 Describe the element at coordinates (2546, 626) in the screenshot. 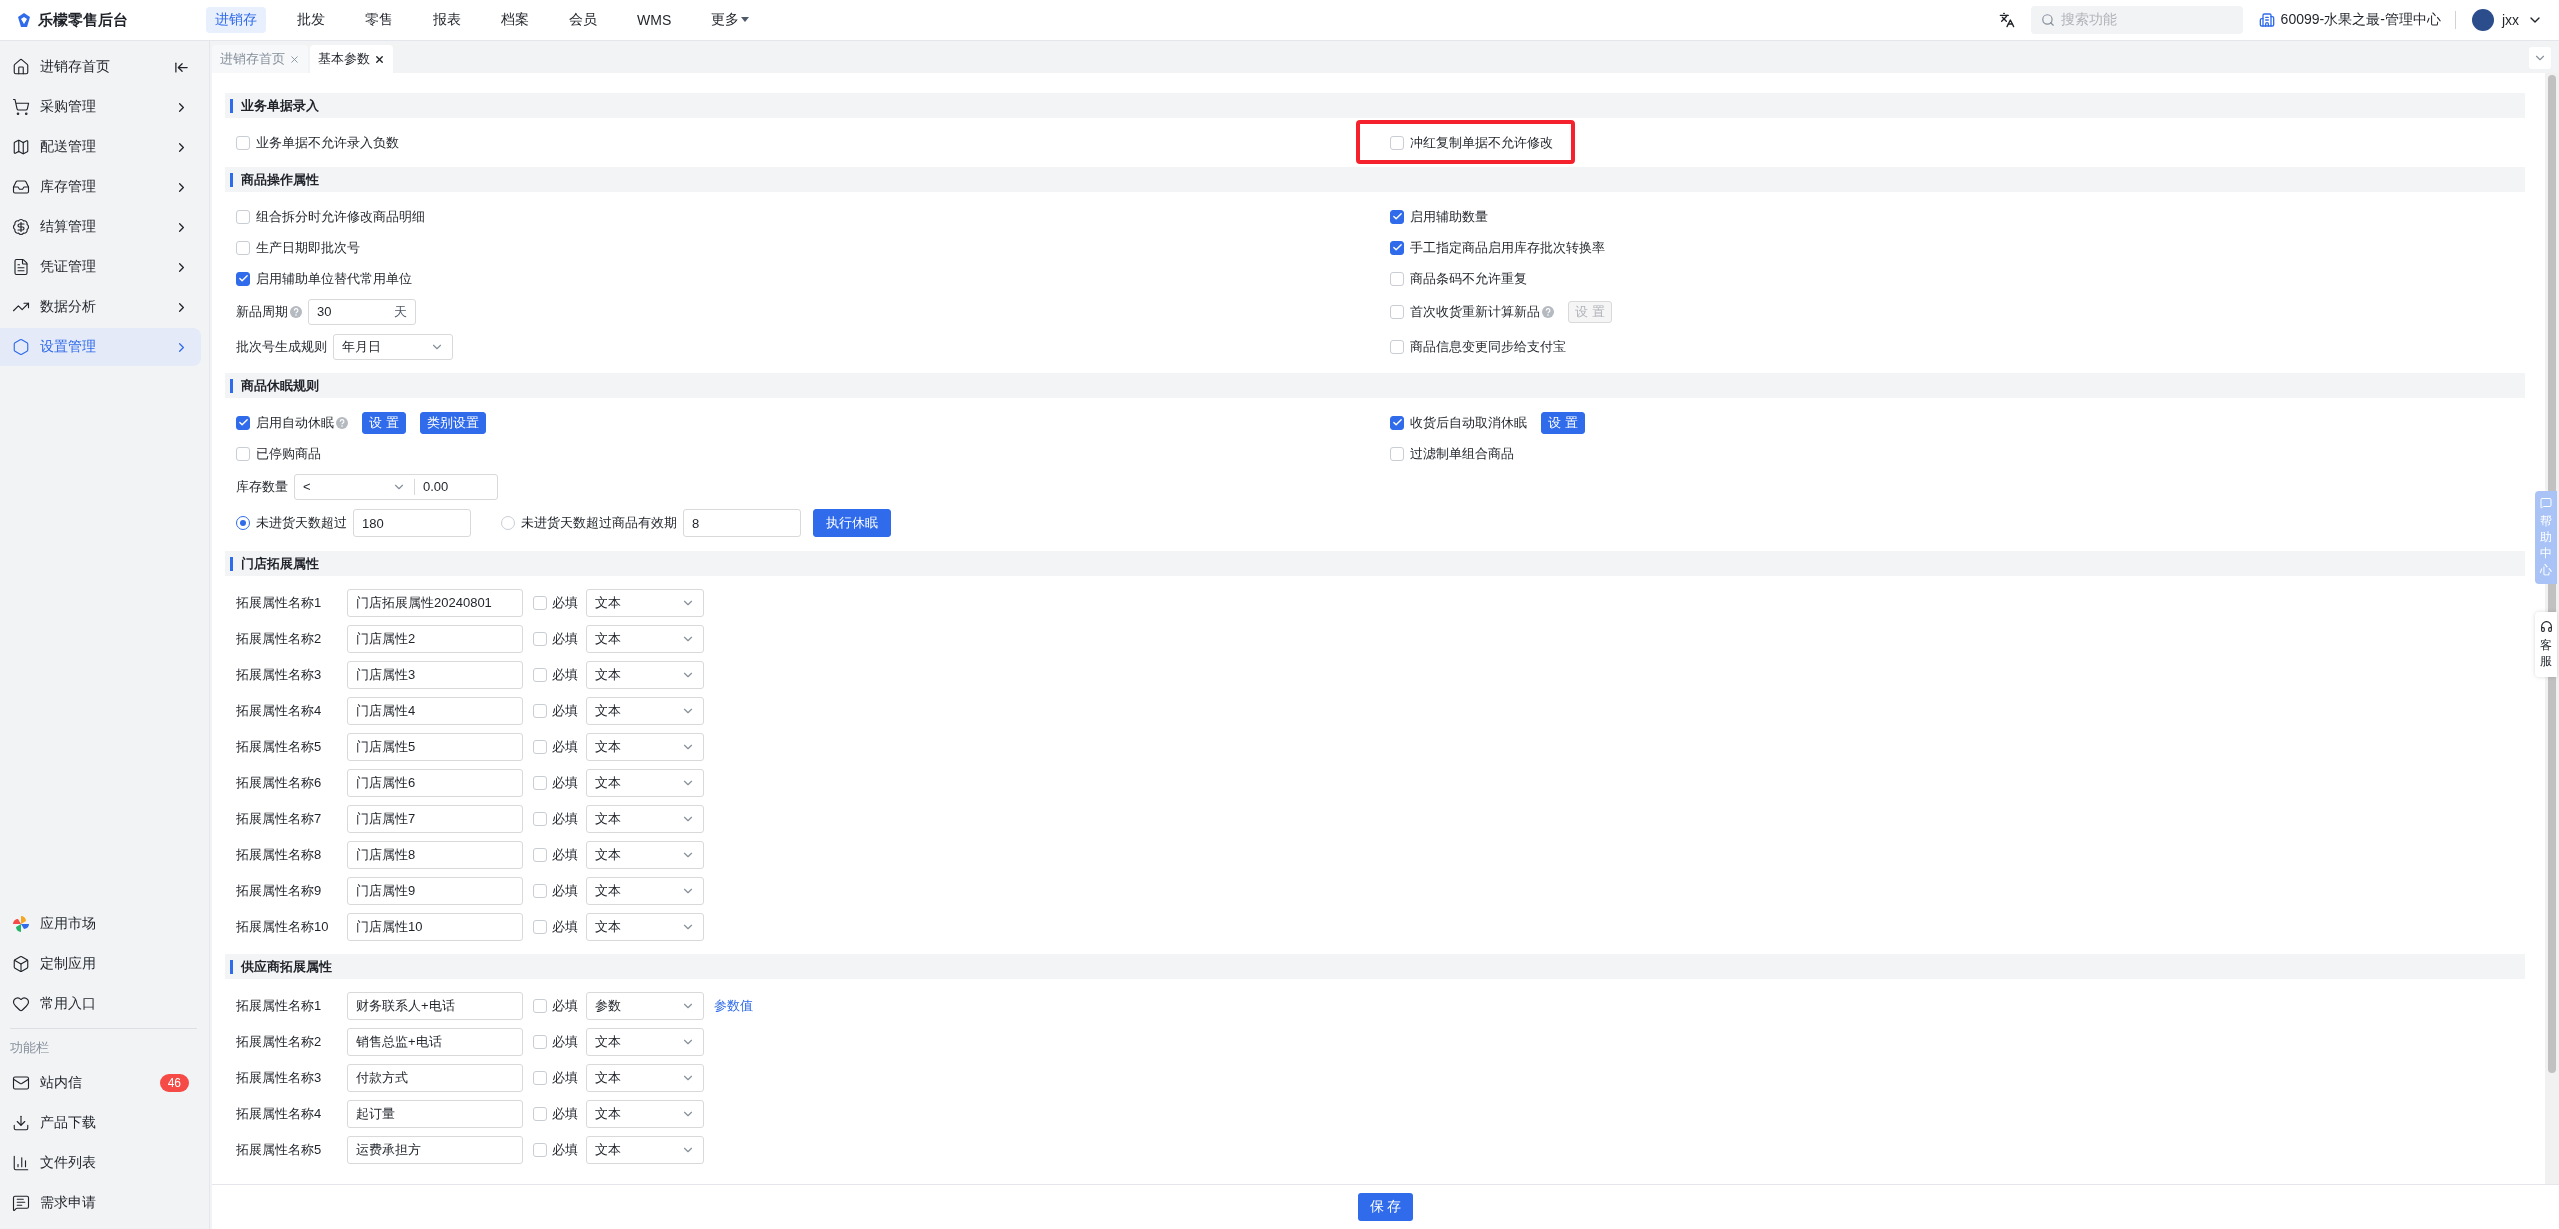

I see `headset-icon` at that location.